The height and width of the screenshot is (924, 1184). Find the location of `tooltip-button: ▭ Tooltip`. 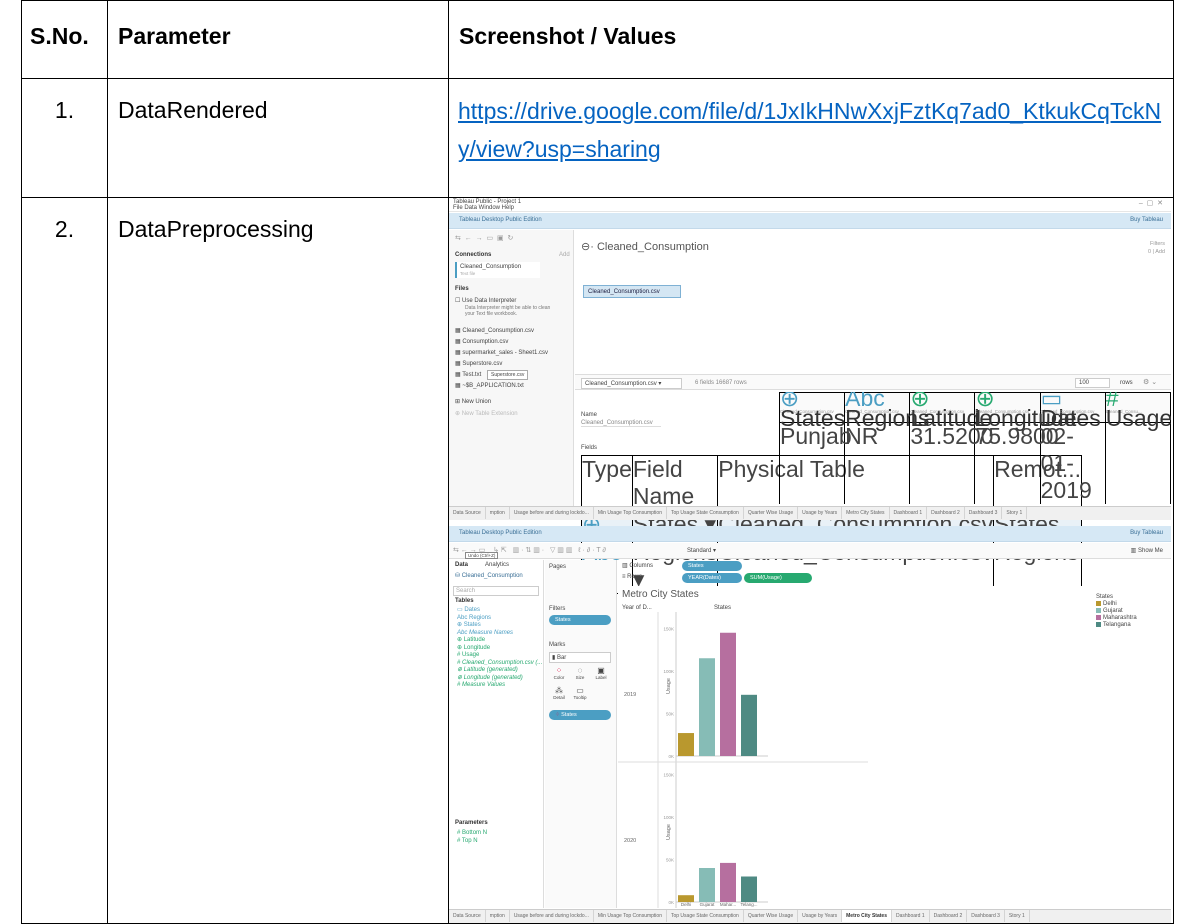

tooltip-button: ▭ Tooltip is located at coordinates (580, 693).